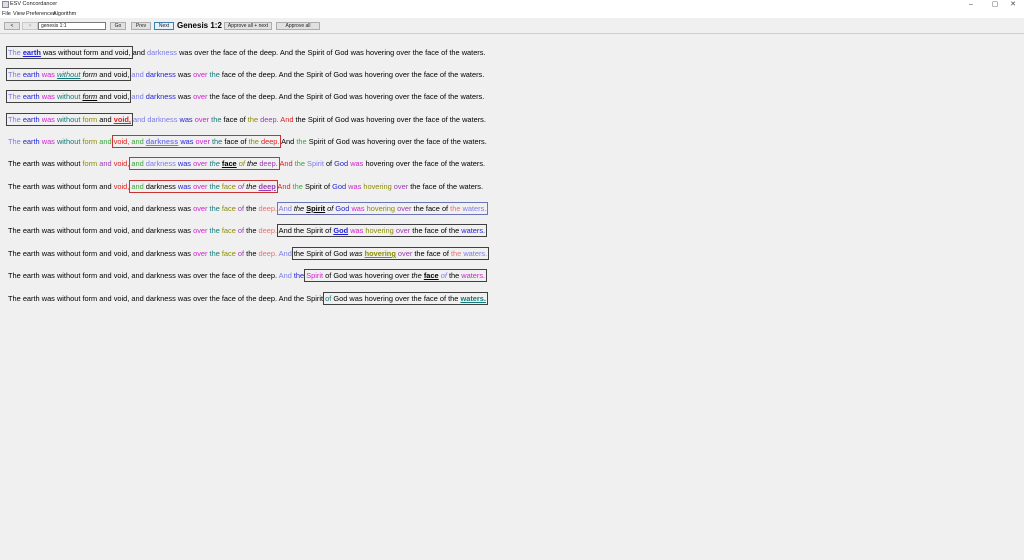 This screenshot has height=560, width=1024. What do you see at coordinates (164, 26) in the screenshot?
I see `next-button: Next` at bounding box center [164, 26].